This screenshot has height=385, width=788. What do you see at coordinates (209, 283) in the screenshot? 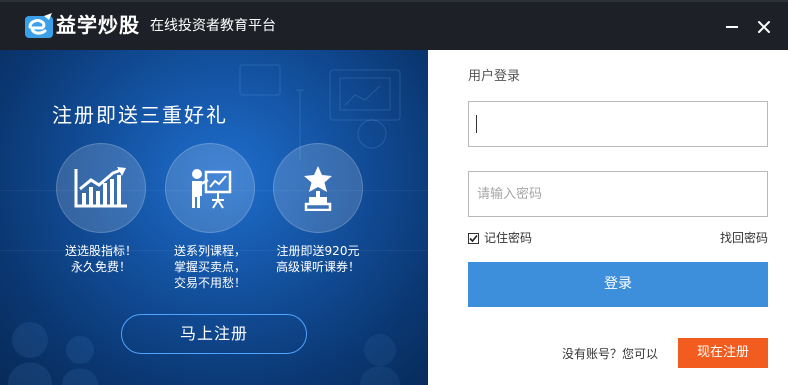
I see `gift-2-line-3: 交易不用愁！` at bounding box center [209, 283].